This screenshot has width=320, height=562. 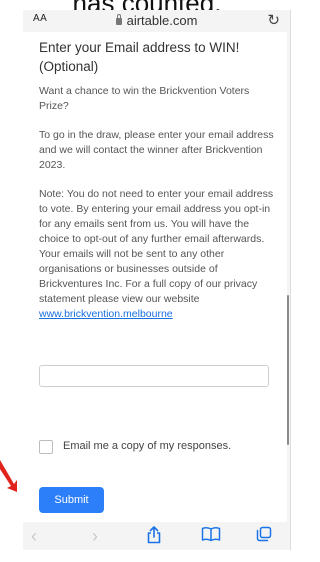 I want to click on tabs-icon-graphic, so click(x=264, y=534).